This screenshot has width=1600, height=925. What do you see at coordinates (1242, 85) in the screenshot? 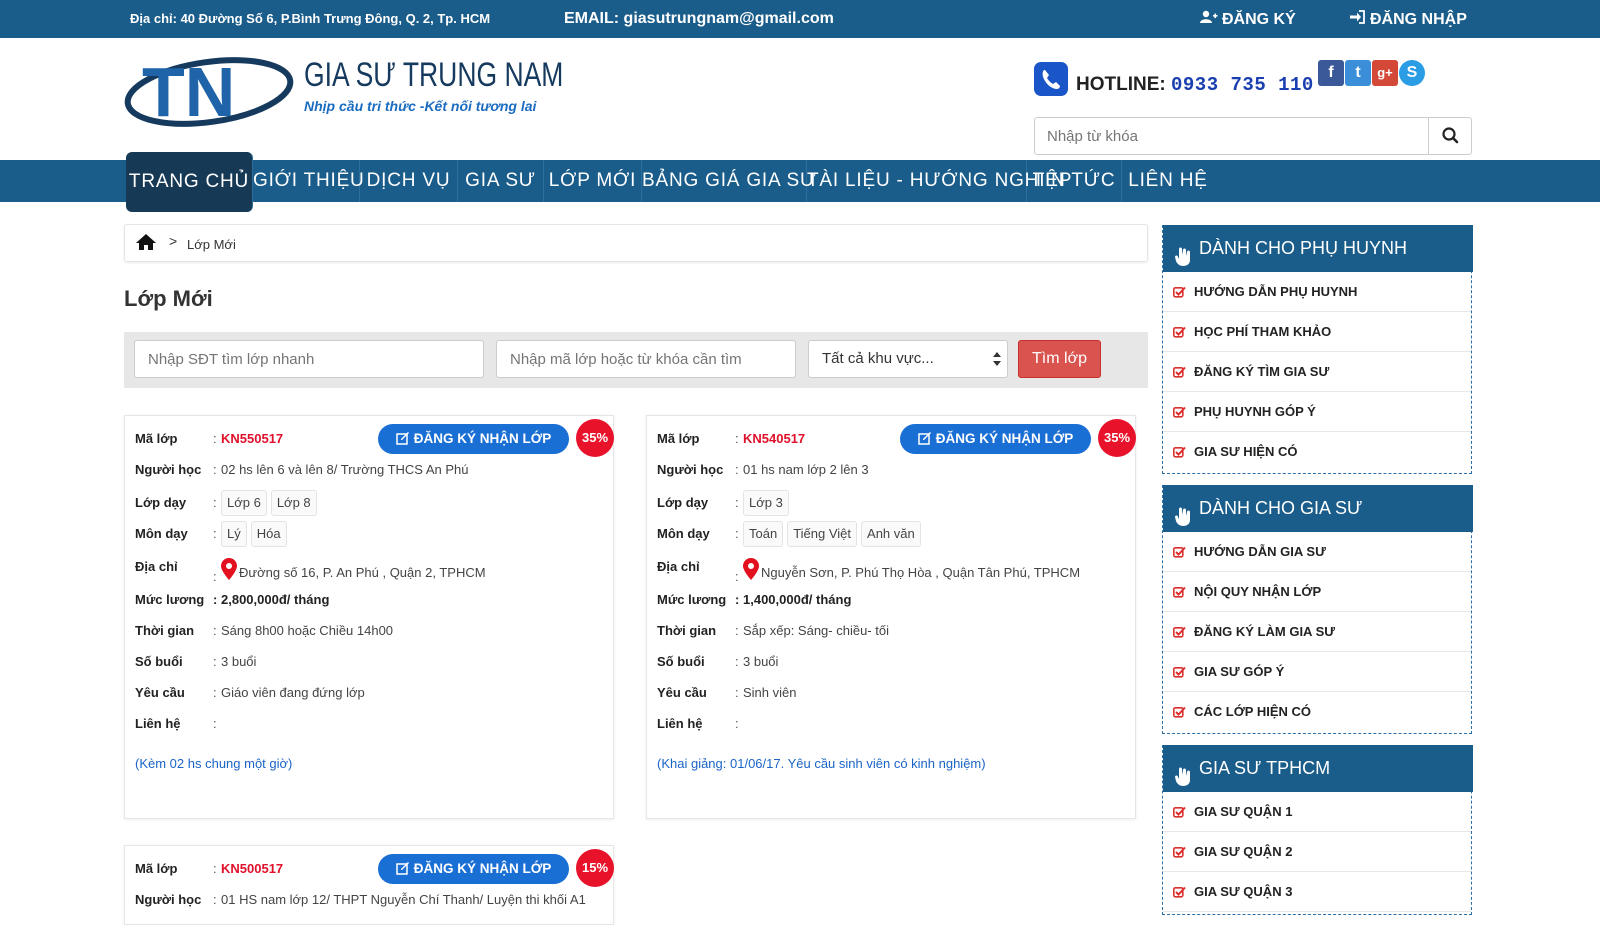
I see `hotline-number: 0933 735 110` at bounding box center [1242, 85].